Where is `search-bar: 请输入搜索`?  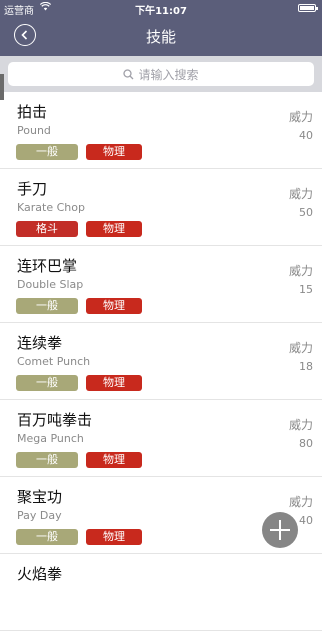 search-bar: 请输入搜索 is located at coordinates (161, 74).